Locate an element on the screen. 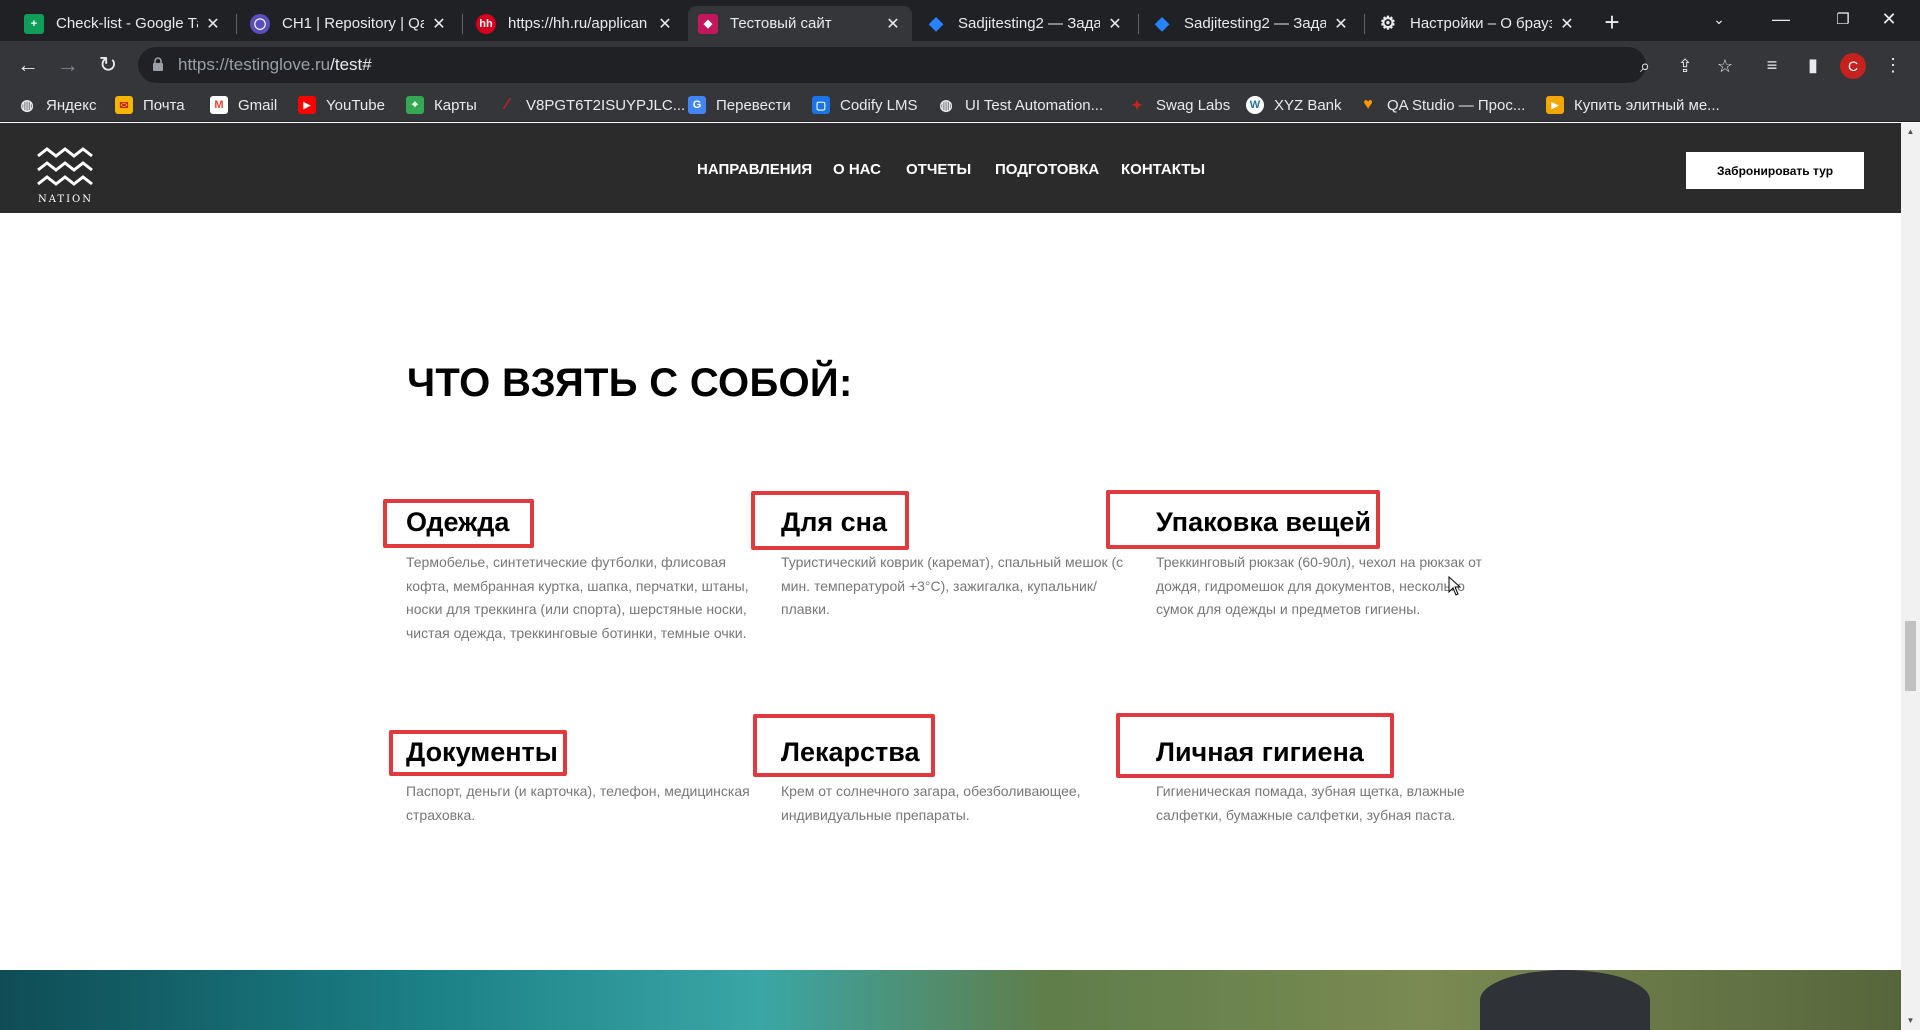 The image size is (1920, 1030). swaglabs-icon: ✦ is located at coordinates (1137, 104).